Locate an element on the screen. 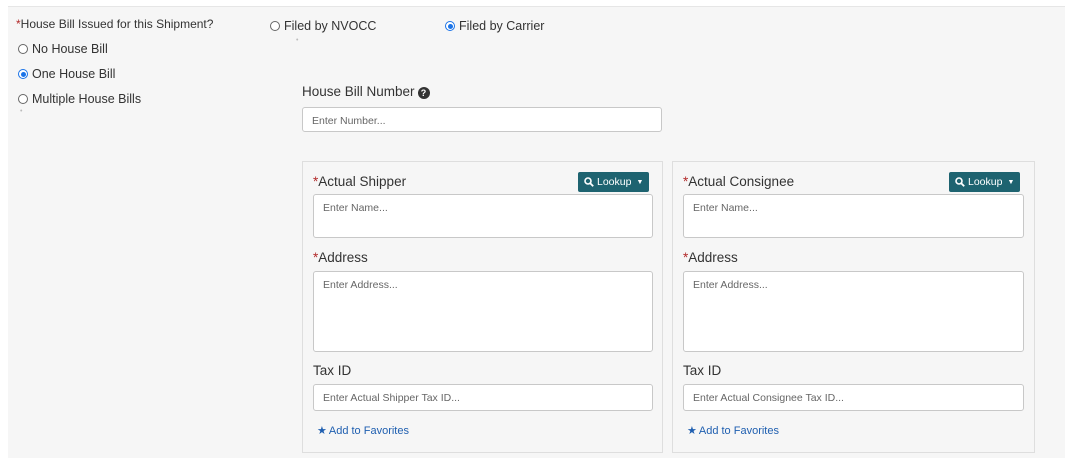 The image size is (1073, 461). question-circle-icon: ? is located at coordinates (423, 93).